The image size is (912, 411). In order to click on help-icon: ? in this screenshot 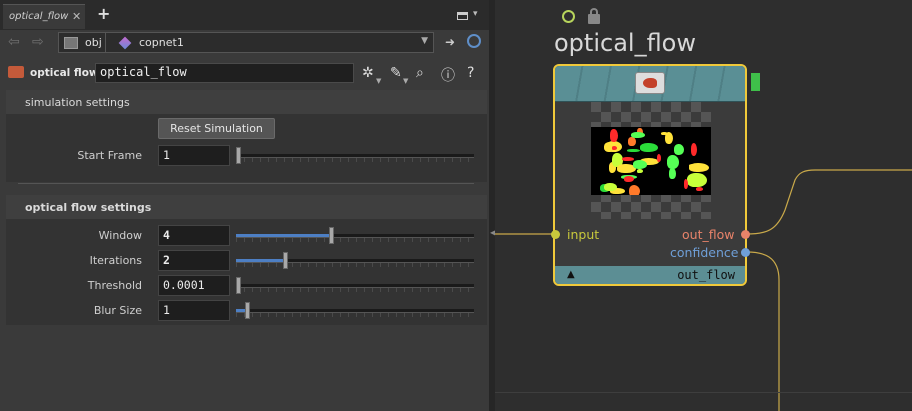, I will do `click(470, 73)`.